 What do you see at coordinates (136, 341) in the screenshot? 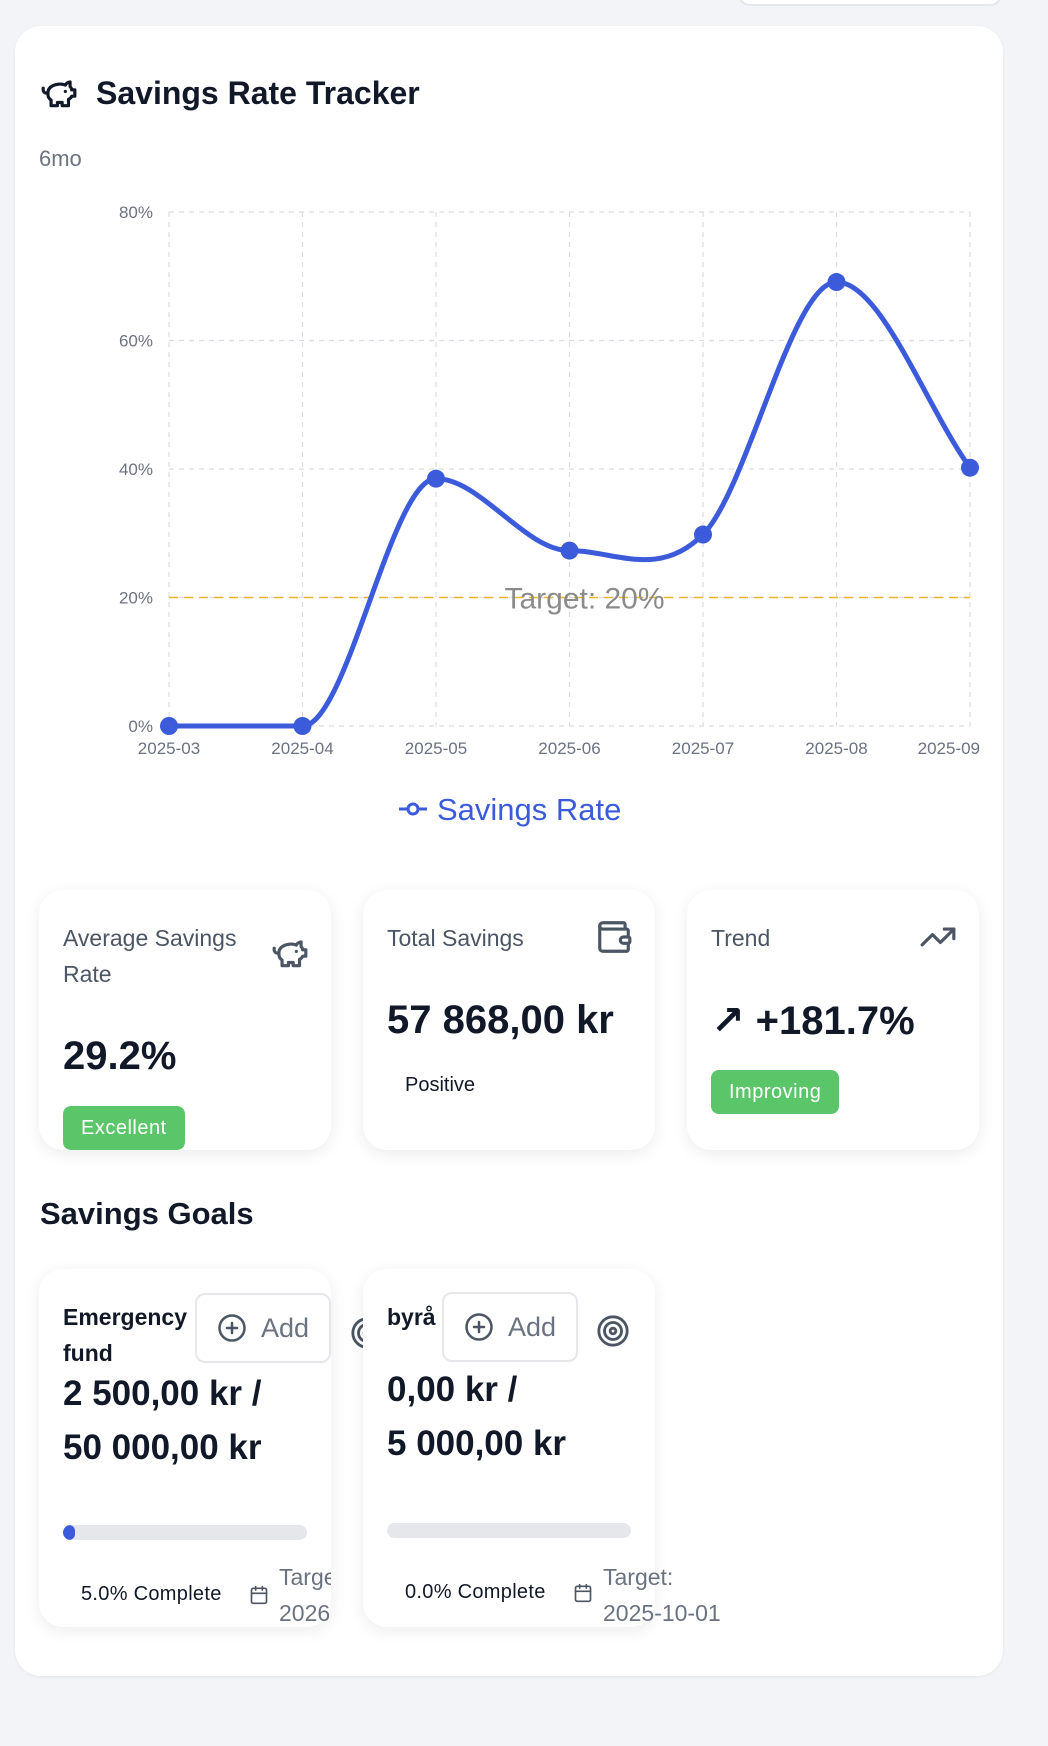
I see `y-tick-label: 60%` at bounding box center [136, 341].